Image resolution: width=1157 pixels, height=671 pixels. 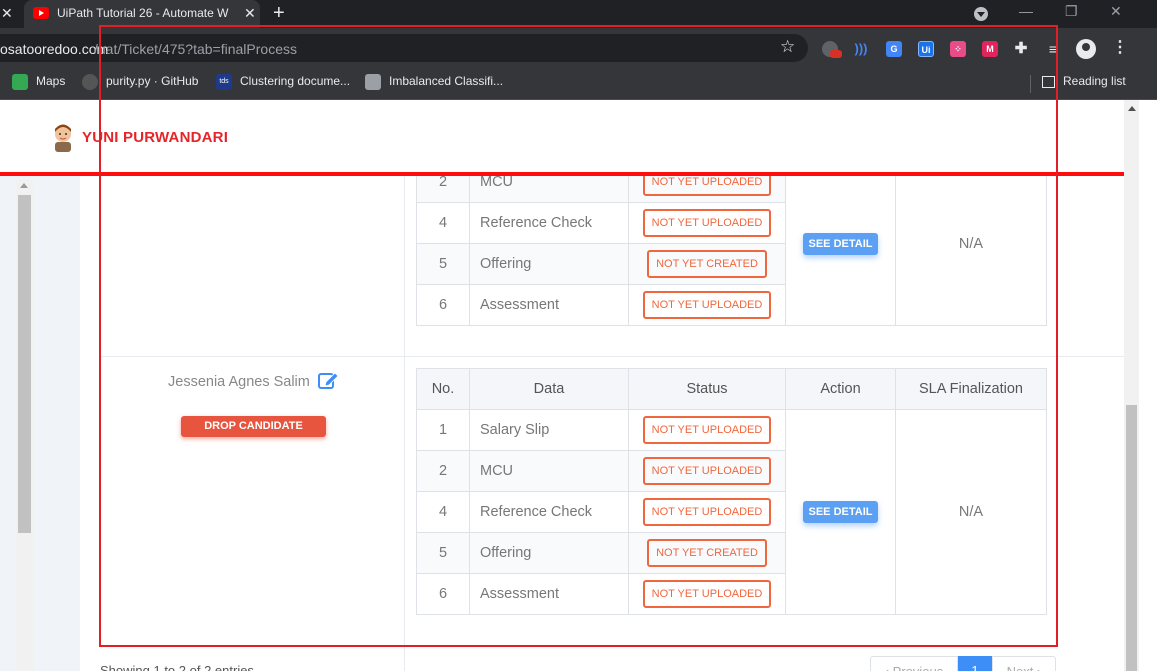 I want to click on bookmark-github: purity.py · GitHub, so click(x=140, y=82).